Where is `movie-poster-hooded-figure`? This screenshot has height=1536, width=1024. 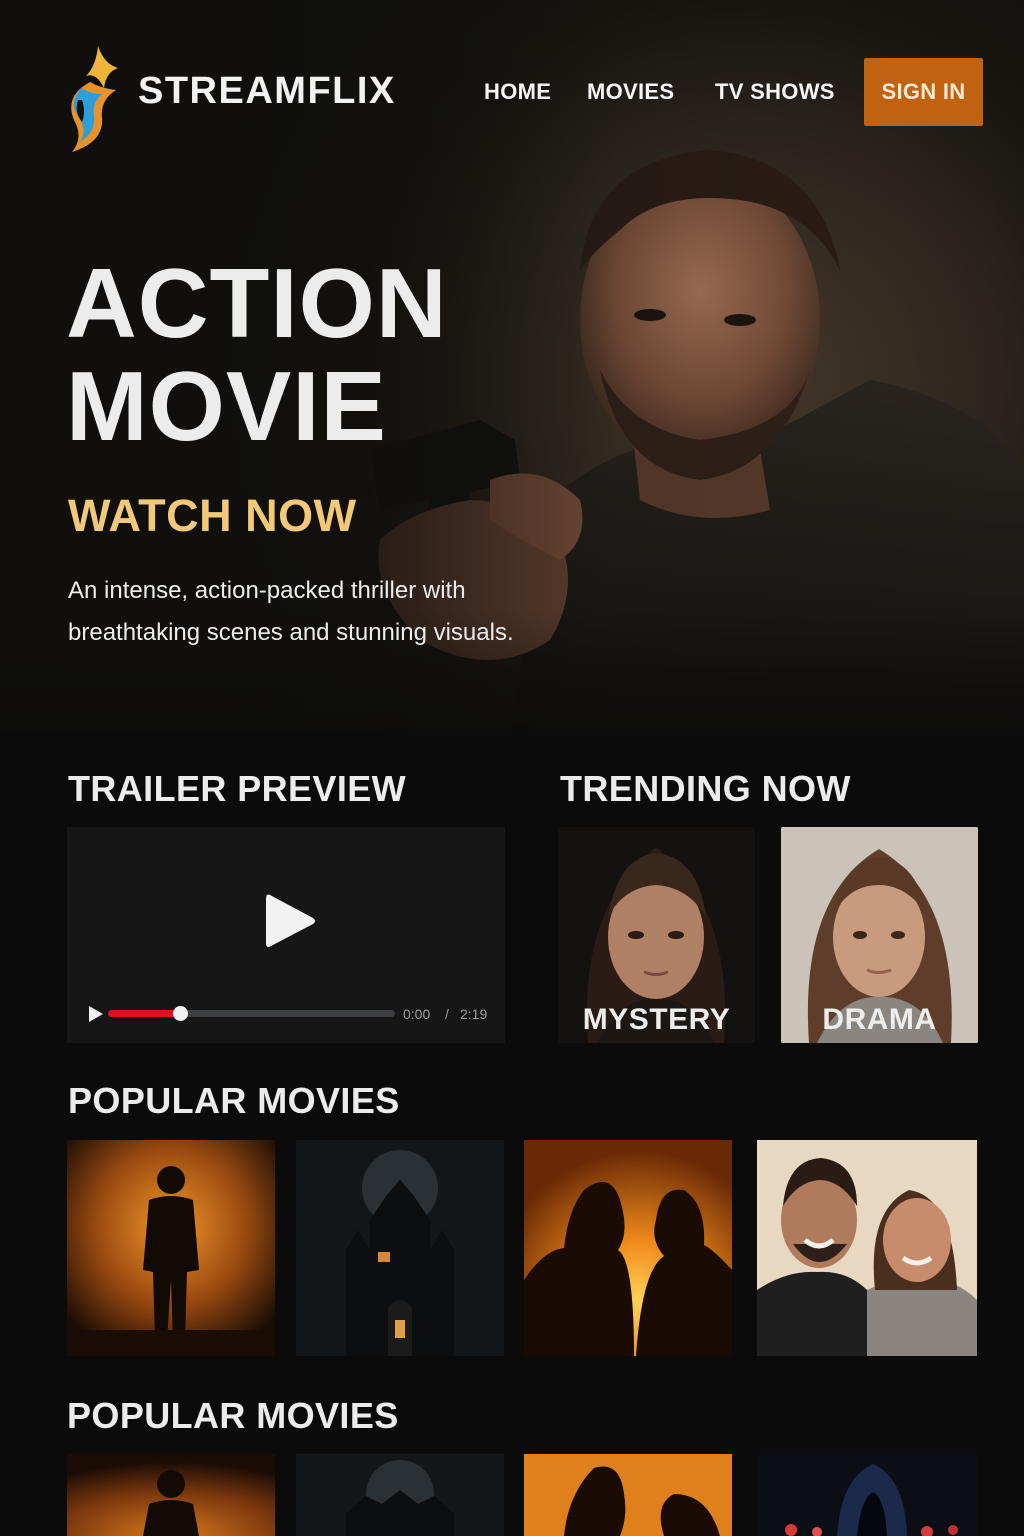
movie-poster-hooded-figure is located at coordinates (867, 1495).